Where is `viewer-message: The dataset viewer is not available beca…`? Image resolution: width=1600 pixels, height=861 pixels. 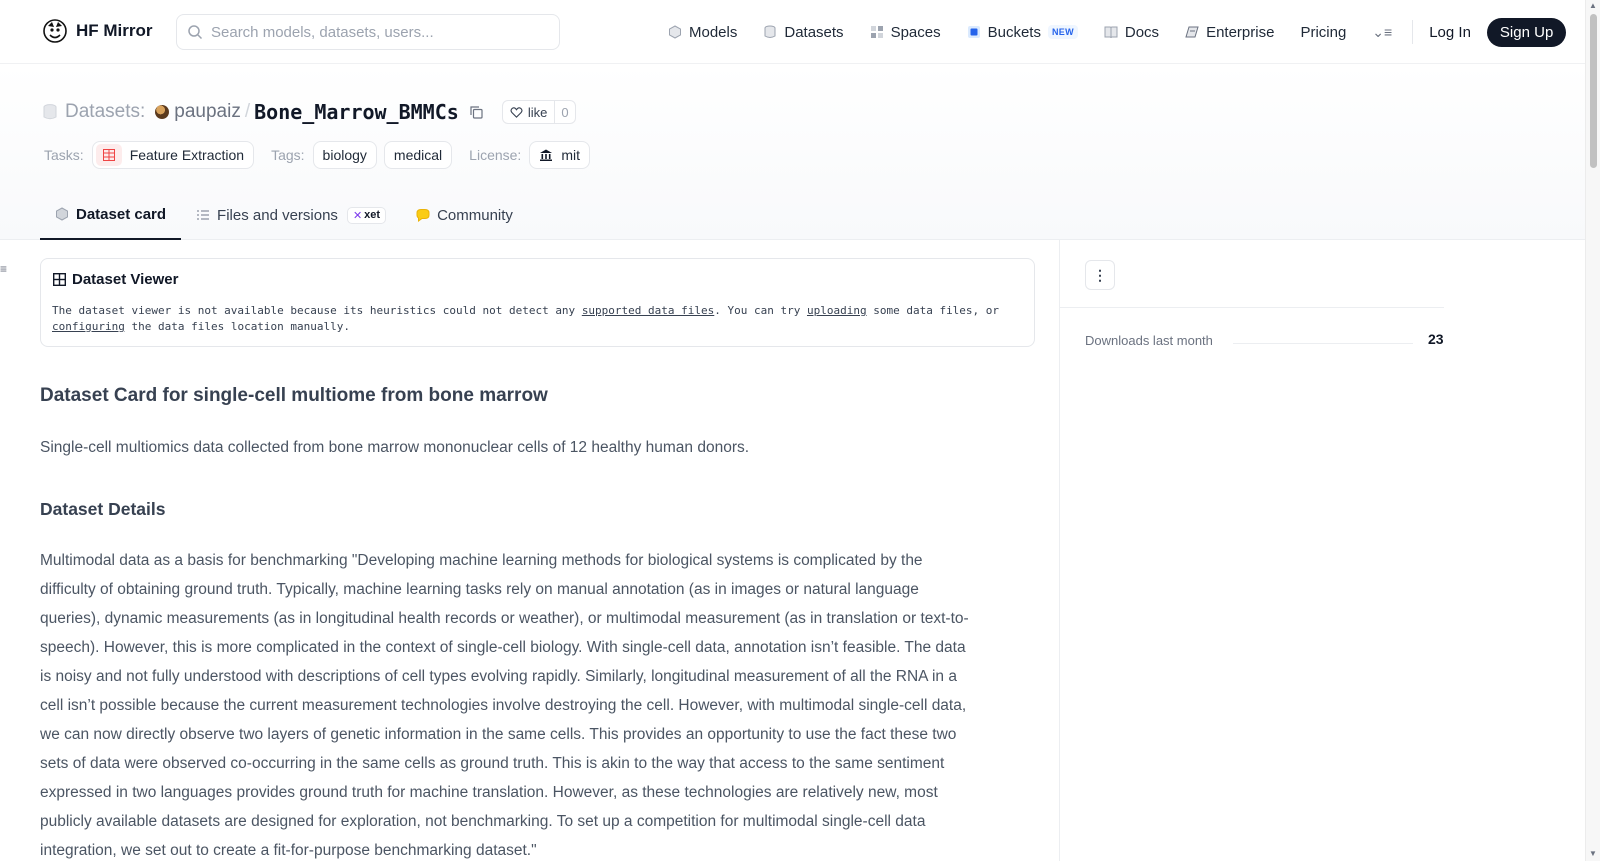 viewer-message: The dataset viewer is not available beca… is located at coordinates (537, 319).